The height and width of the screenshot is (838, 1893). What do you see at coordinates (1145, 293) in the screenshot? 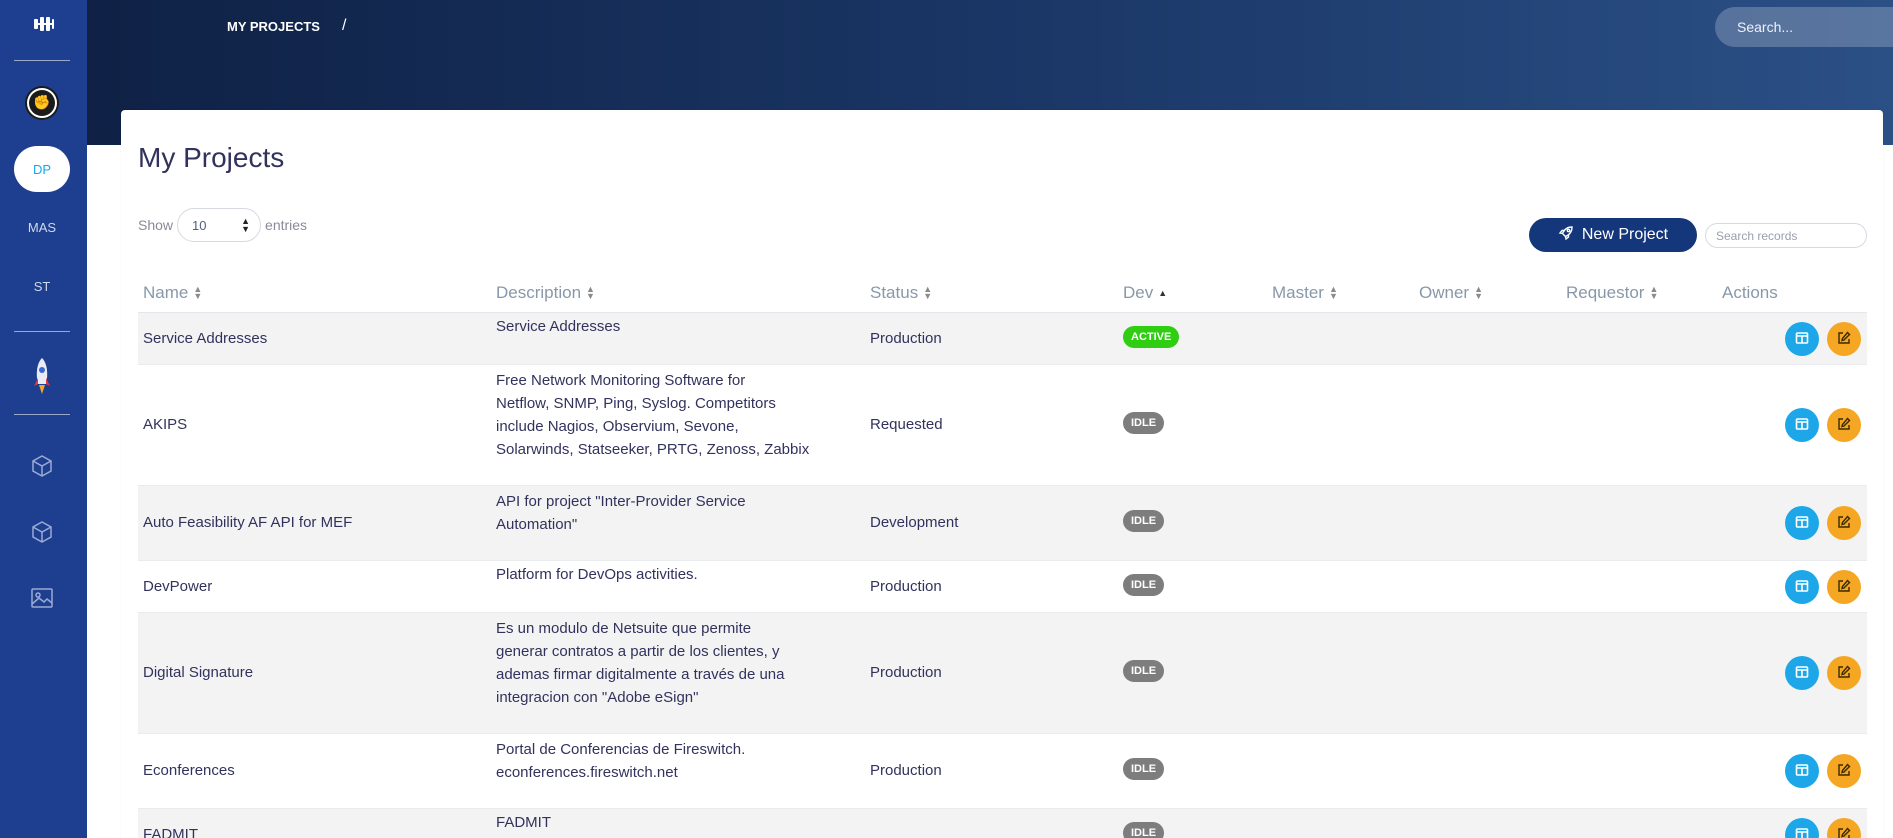
I see `column-header-dev: Dev ▲` at bounding box center [1145, 293].